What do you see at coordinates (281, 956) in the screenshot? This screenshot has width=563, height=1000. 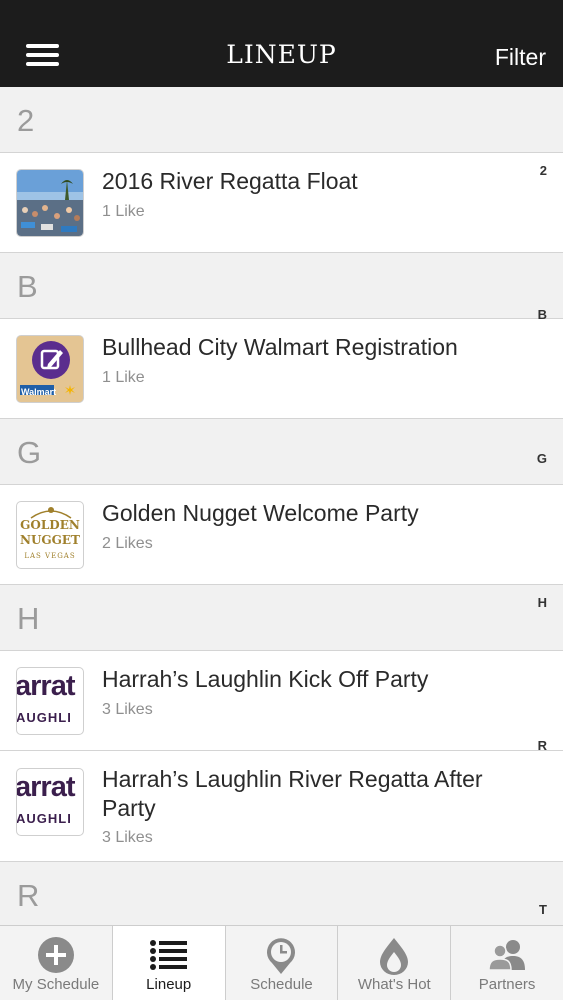 I see `clock-pin-icon` at bounding box center [281, 956].